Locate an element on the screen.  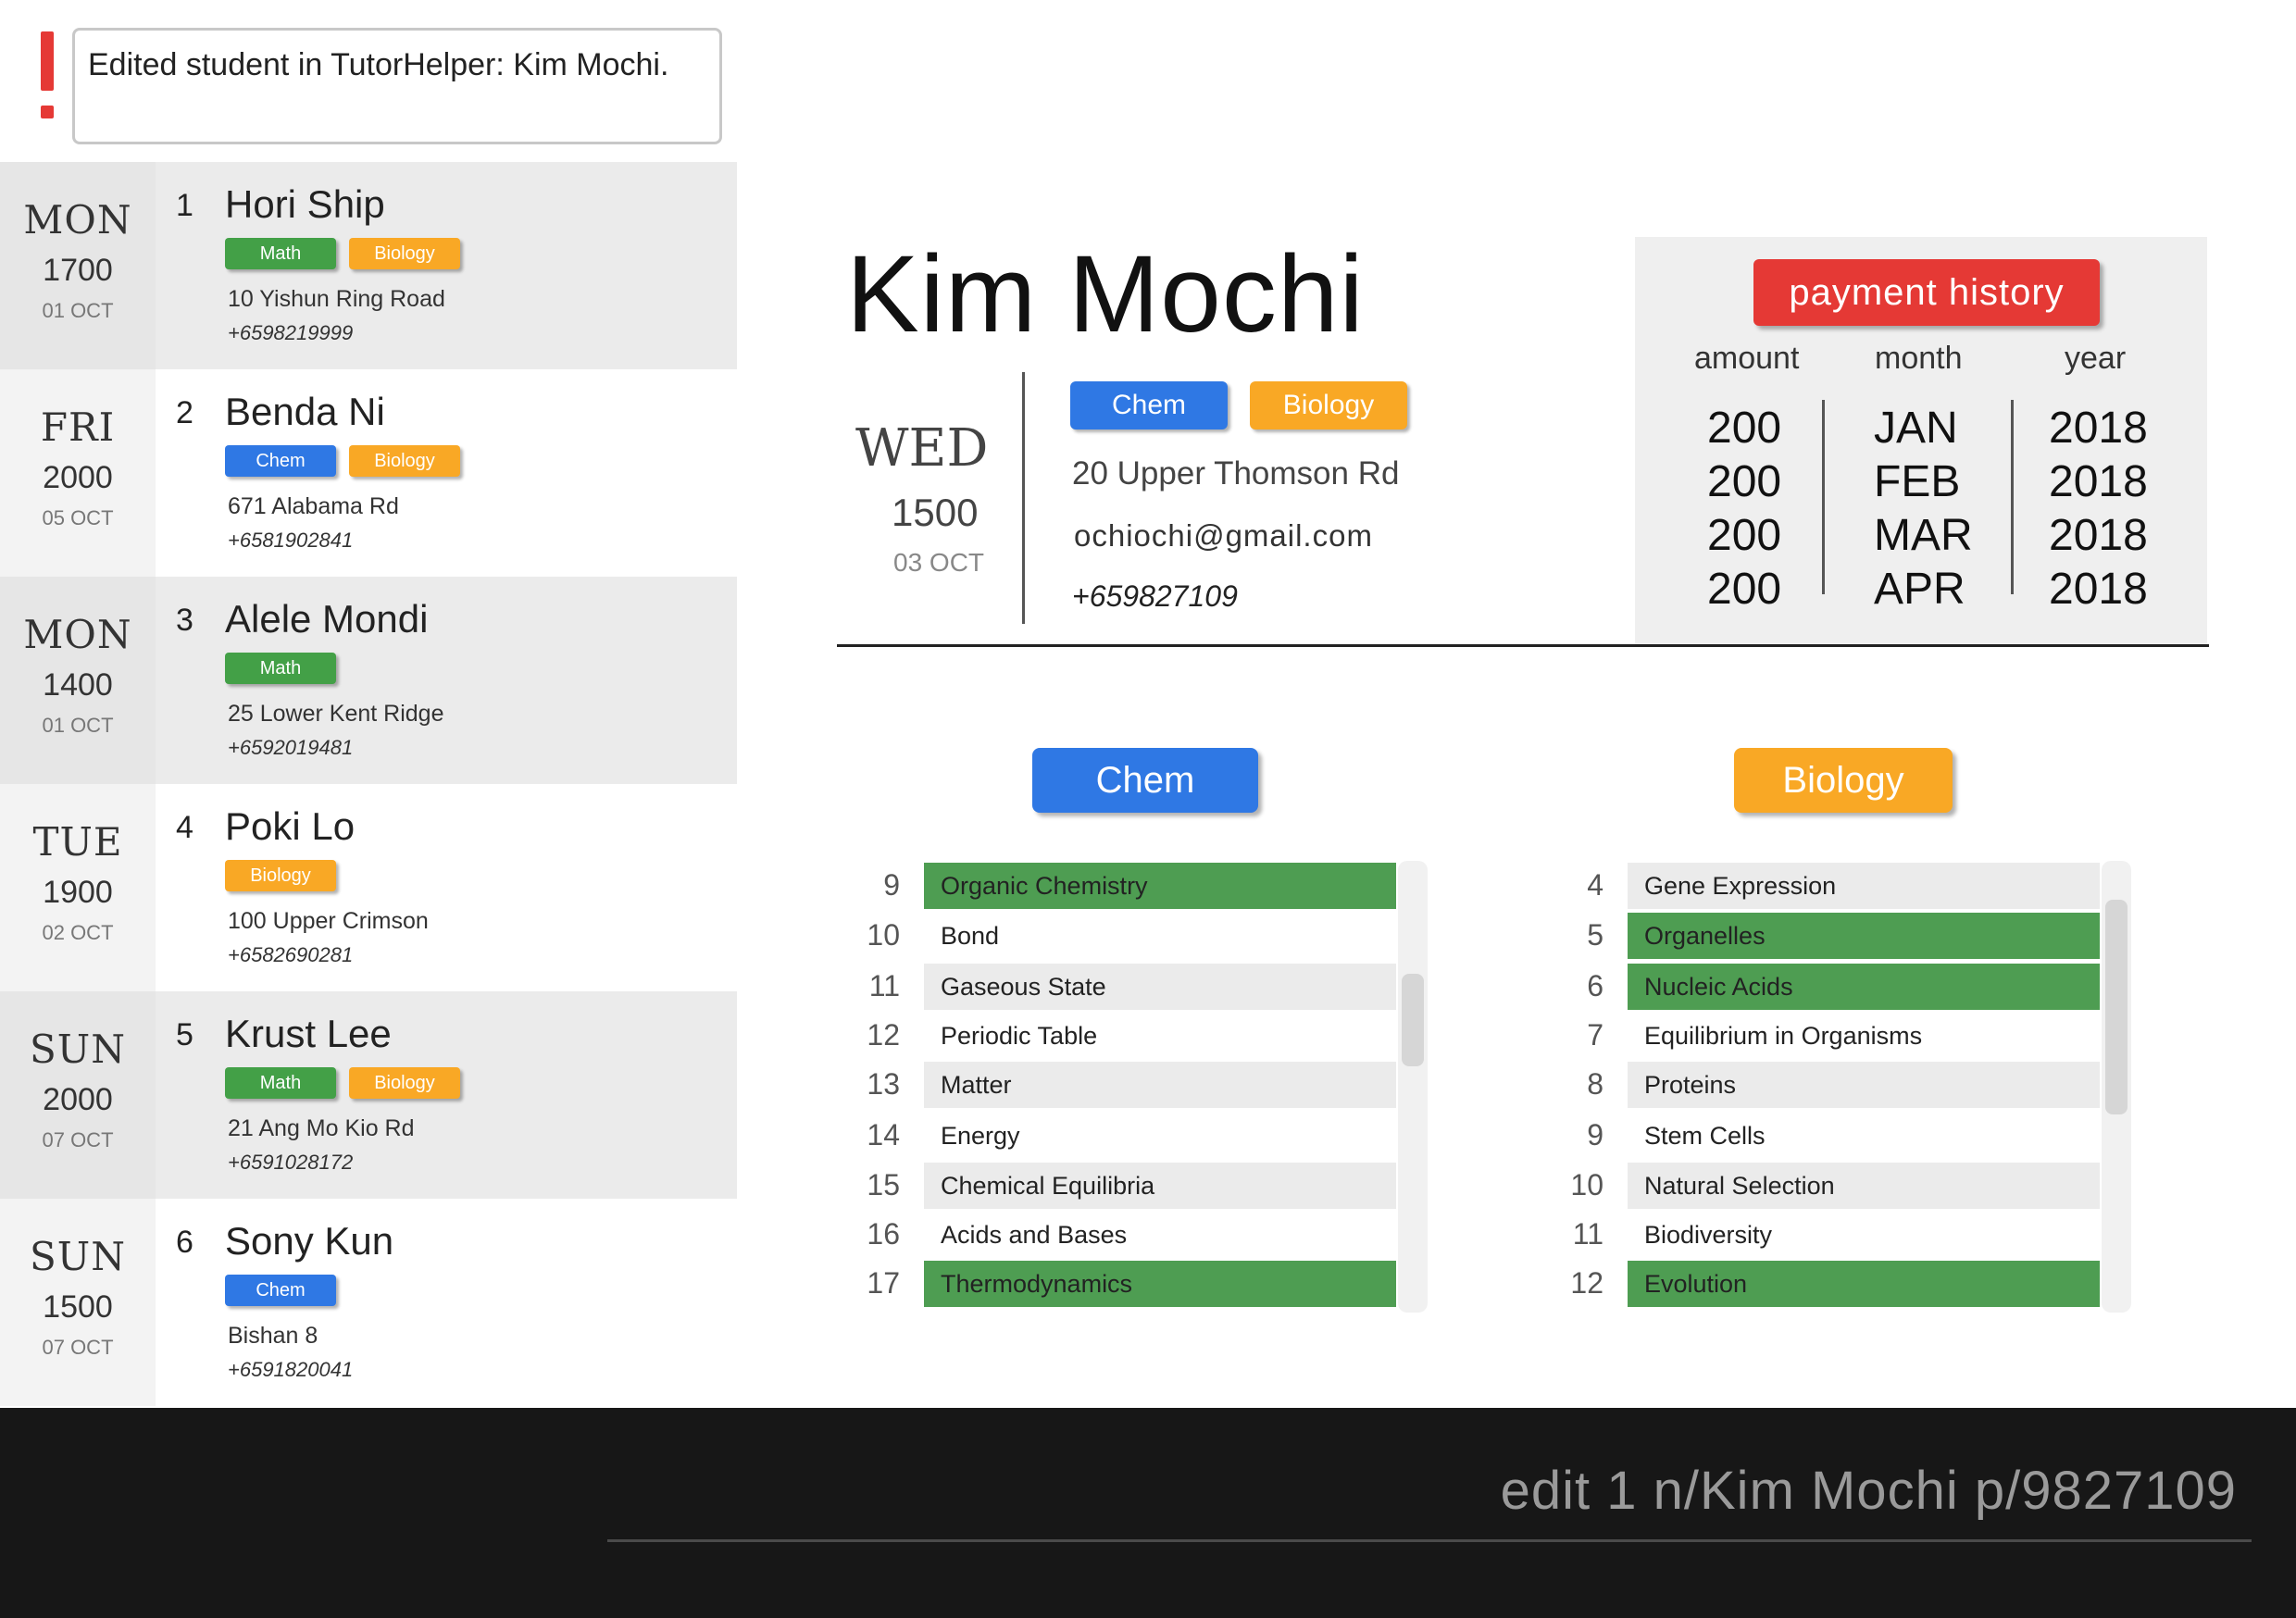
lesson-slot: SUN 1500 07 OCT is located at coordinates (78, 1302).